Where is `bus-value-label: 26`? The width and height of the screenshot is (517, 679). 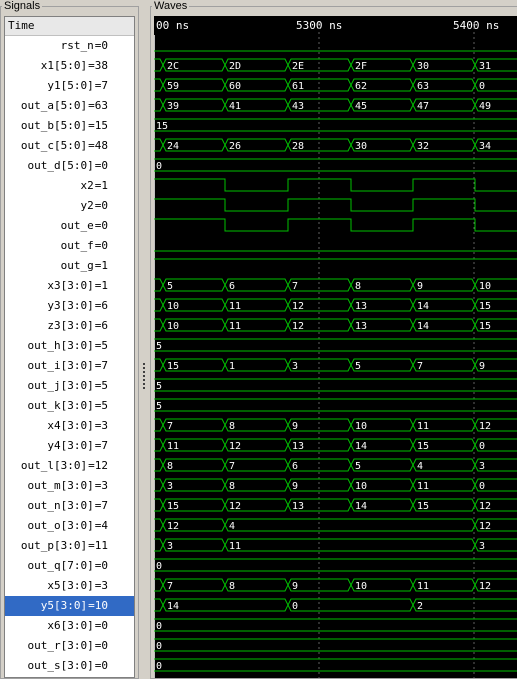
bus-value-label: 26 is located at coordinates (235, 146).